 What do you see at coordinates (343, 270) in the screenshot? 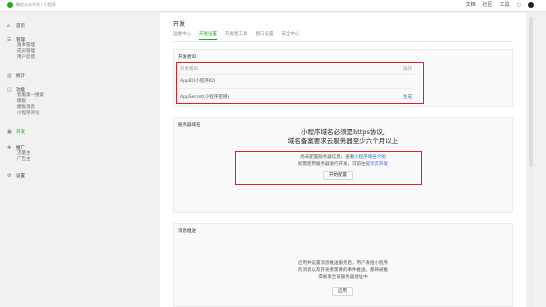
I see `msg-desc-2: 的消息以及开发者需要的事件推送，都将被推` at bounding box center [343, 270].